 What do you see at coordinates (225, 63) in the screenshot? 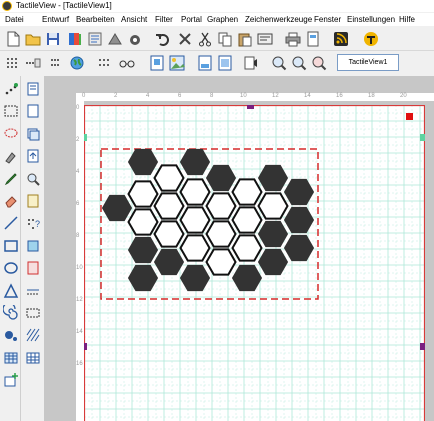
I see `page-view-icon` at bounding box center [225, 63].